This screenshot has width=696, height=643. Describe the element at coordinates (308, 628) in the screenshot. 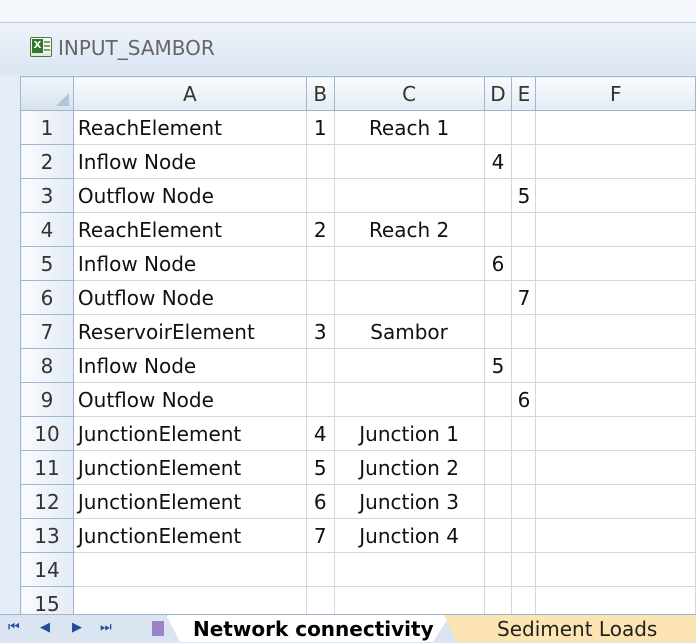

I see `tab-network-connectivity: Network connectivity` at that location.